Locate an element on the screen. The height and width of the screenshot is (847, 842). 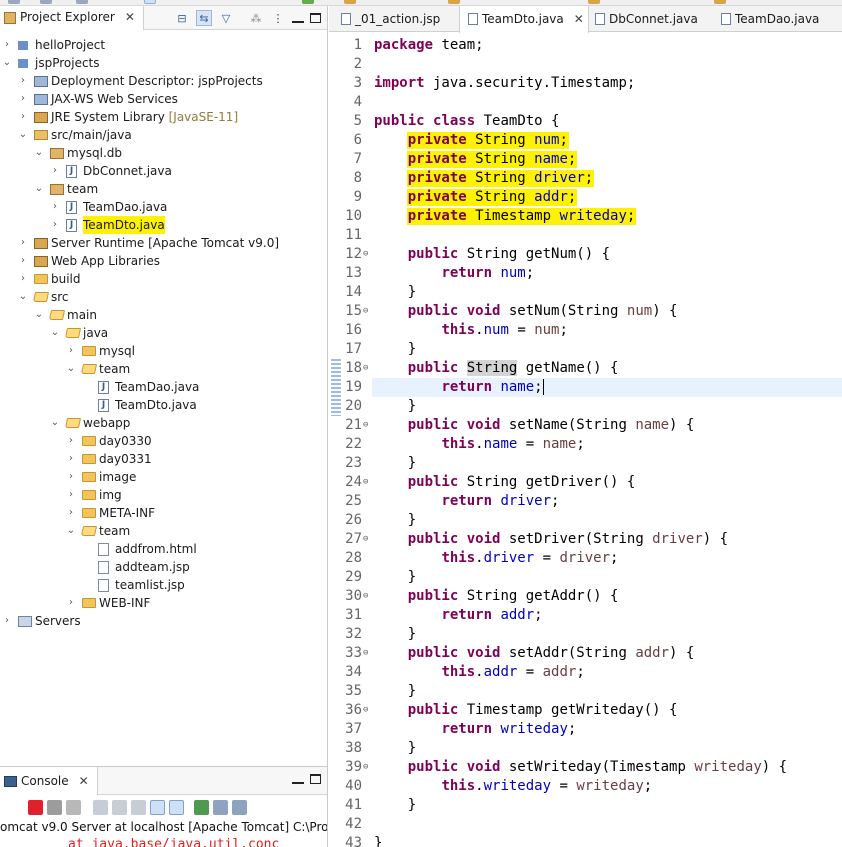
tab-project-explorer: Project Explorer ✕ is located at coordinates (72, 18).